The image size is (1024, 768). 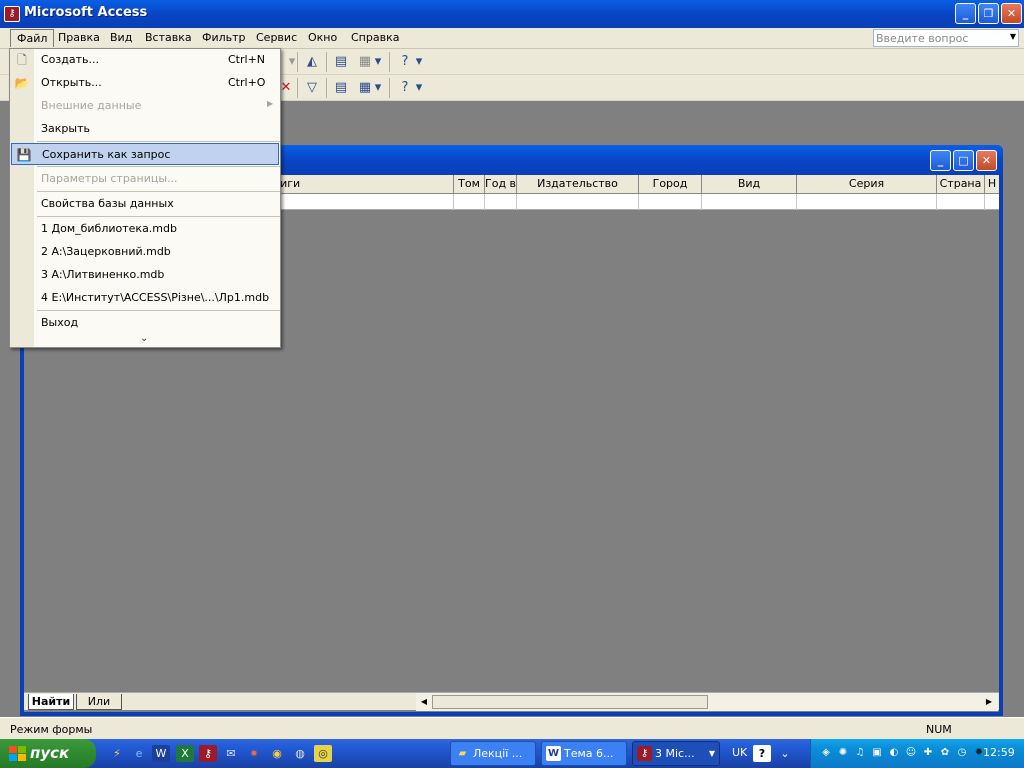 What do you see at coordinates (928, 753) in the screenshot?
I see `tray-update-icon: ✚` at bounding box center [928, 753].